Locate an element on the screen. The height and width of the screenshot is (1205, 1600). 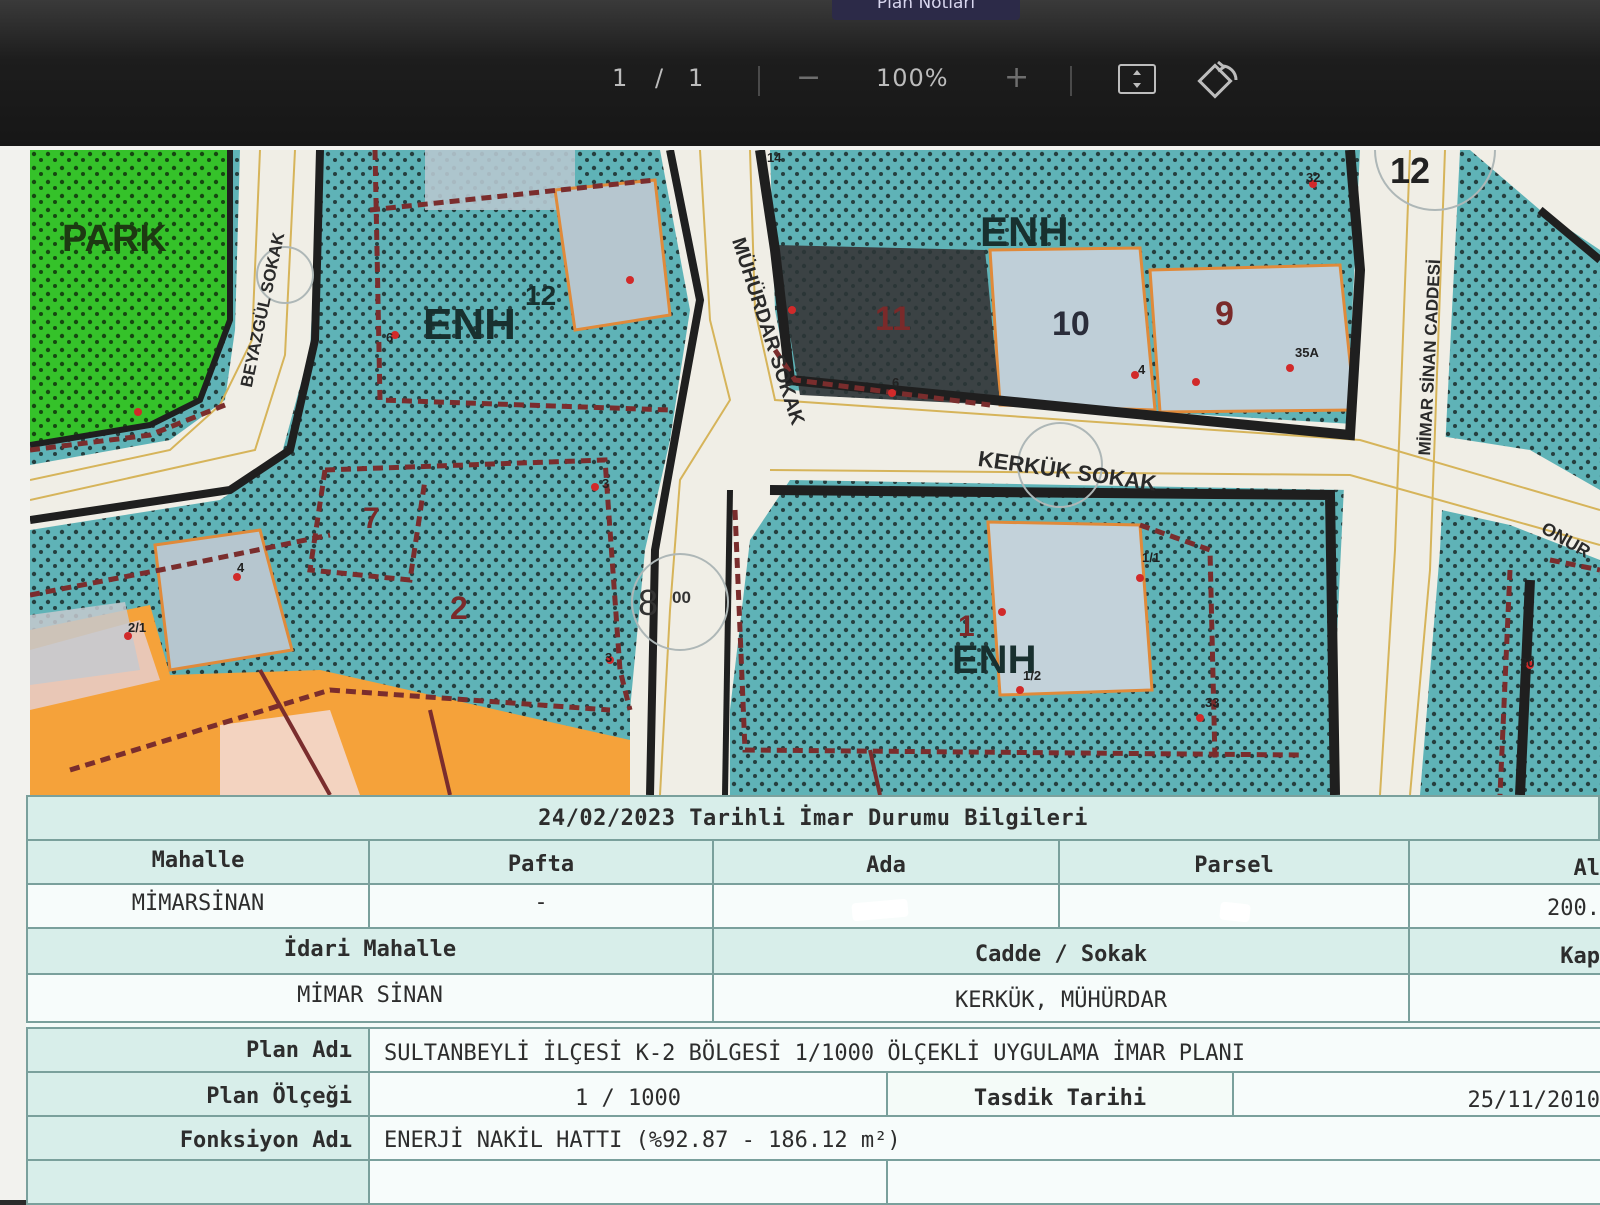
header-mahalle: Mahalle is located at coordinates (198, 863).